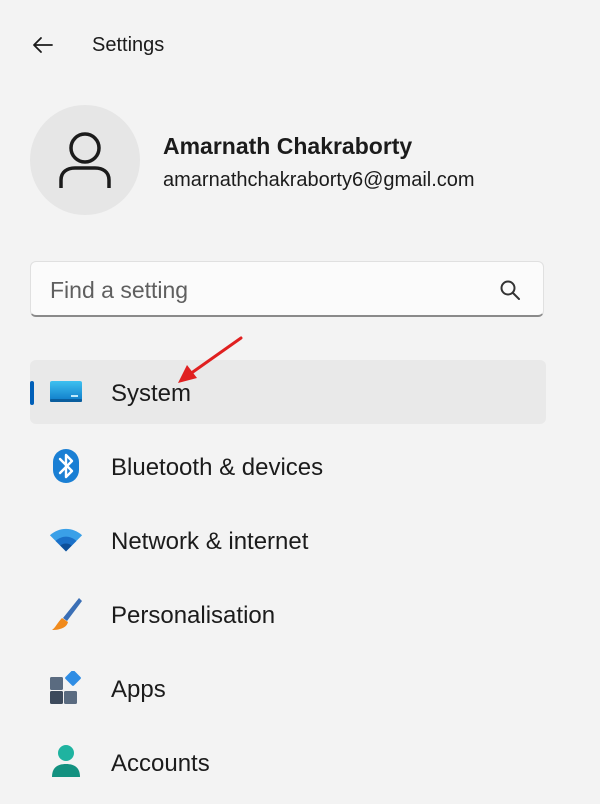 The height and width of the screenshot is (804, 600). I want to click on nav-item-label: Bluetooth & devices, so click(217, 467).